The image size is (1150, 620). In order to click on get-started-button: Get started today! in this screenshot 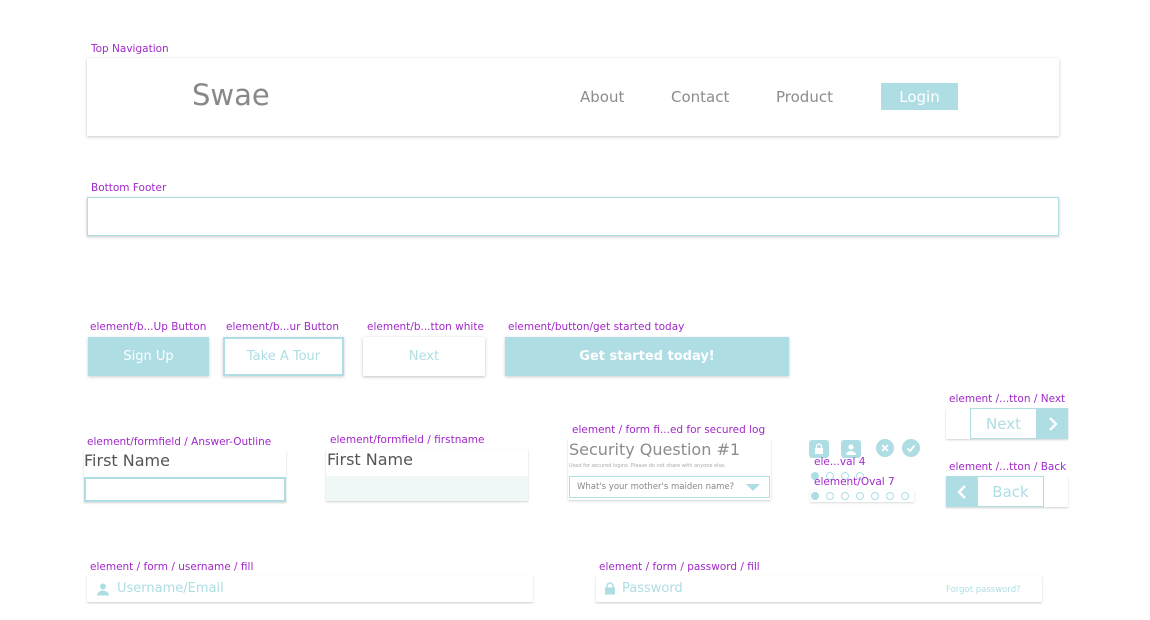, I will do `click(647, 356)`.